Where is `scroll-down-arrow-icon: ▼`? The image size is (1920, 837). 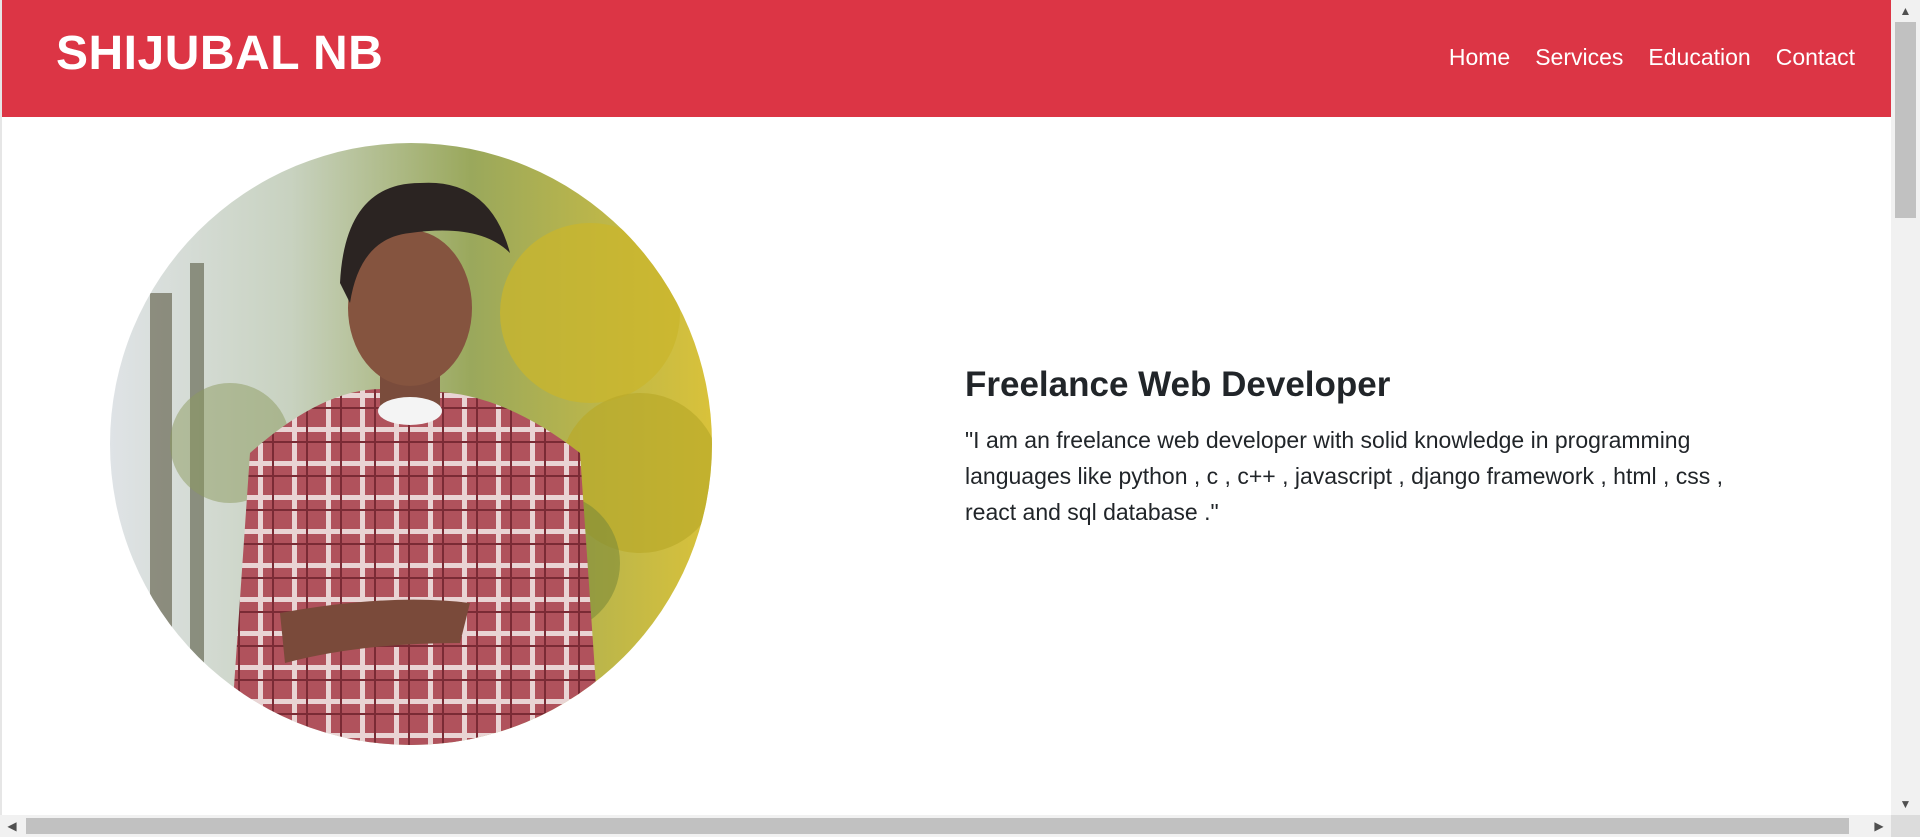 scroll-down-arrow-icon: ▼ is located at coordinates (1905, 804).